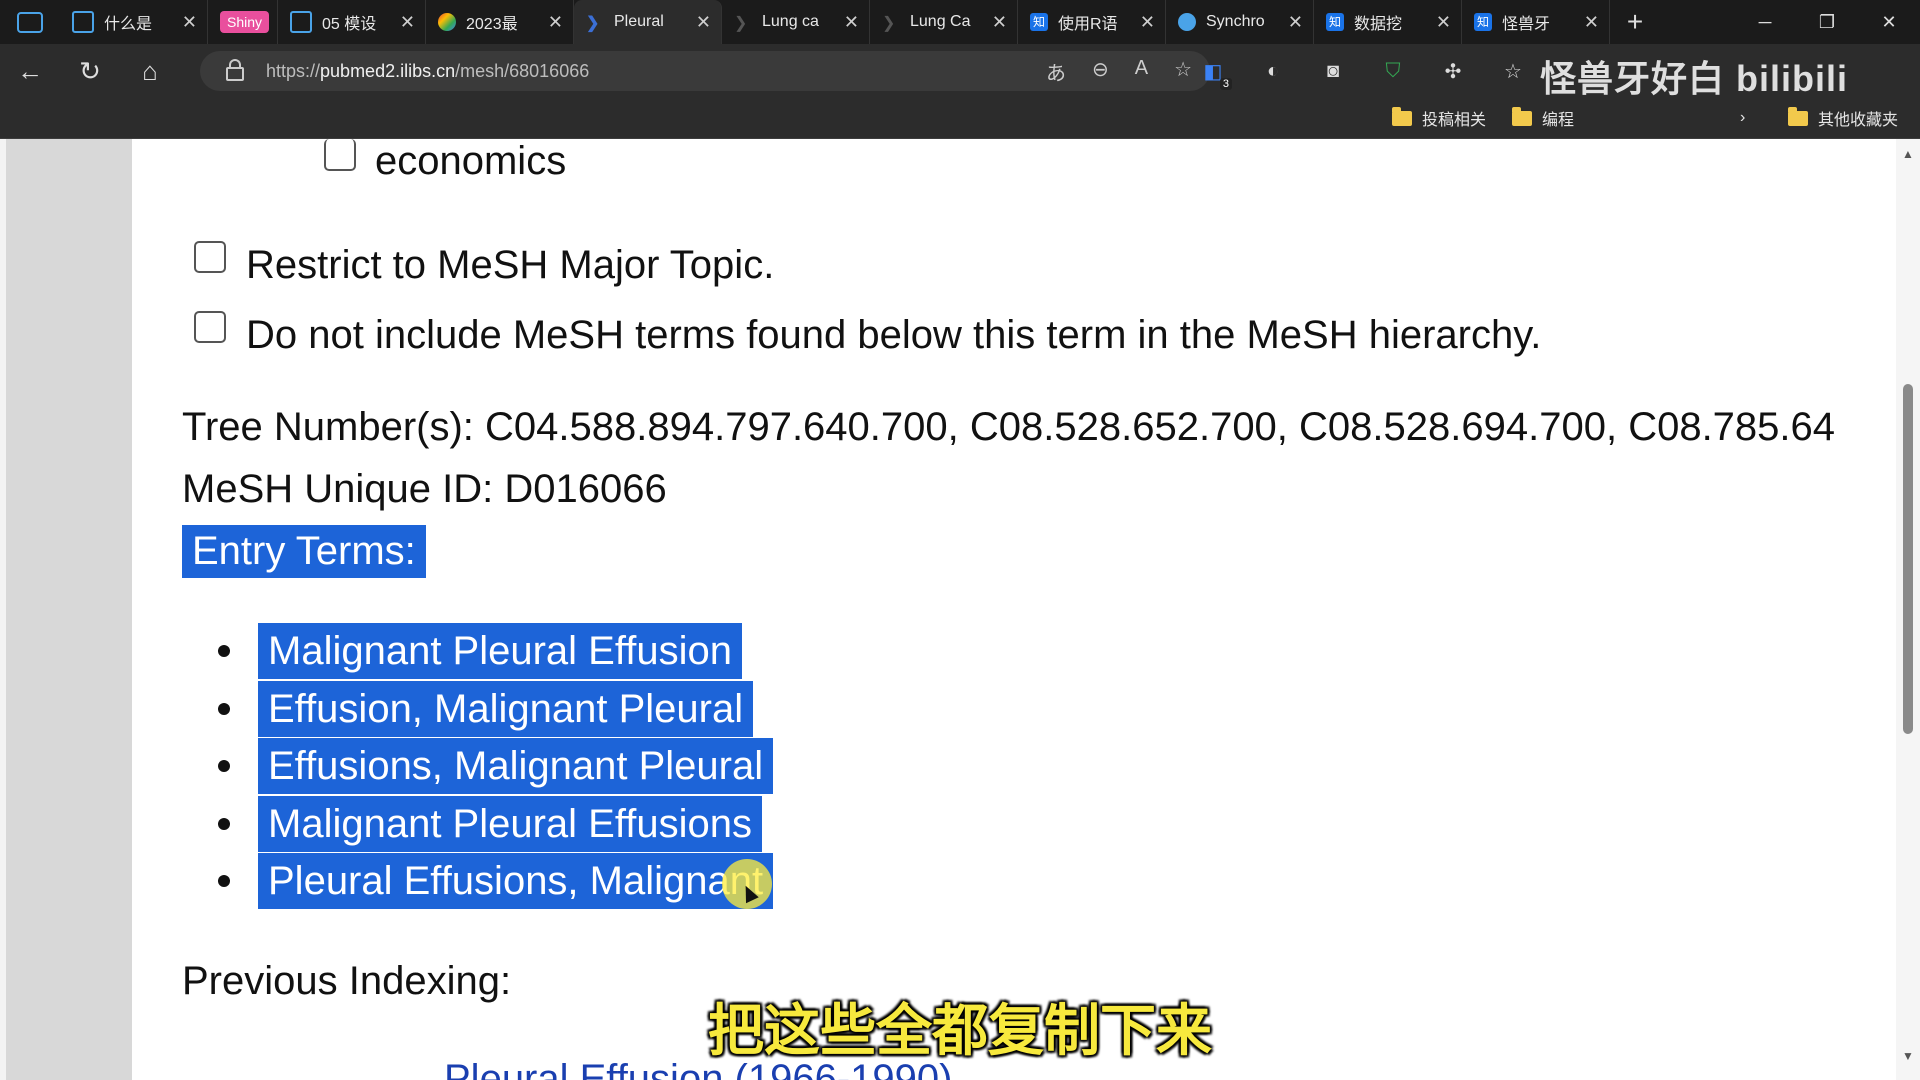 This screenshot has width=1920, height=1080. I want to click on tab-title: 数据挖, so click(1378, 24).